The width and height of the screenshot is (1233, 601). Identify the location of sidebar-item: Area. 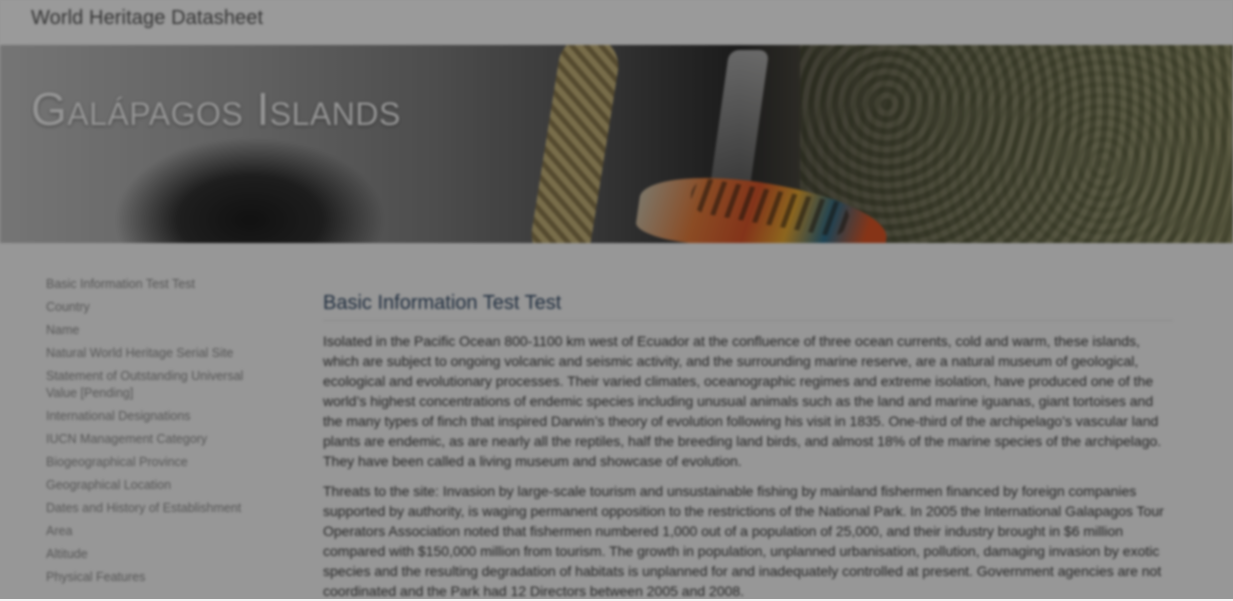
(156, 531).